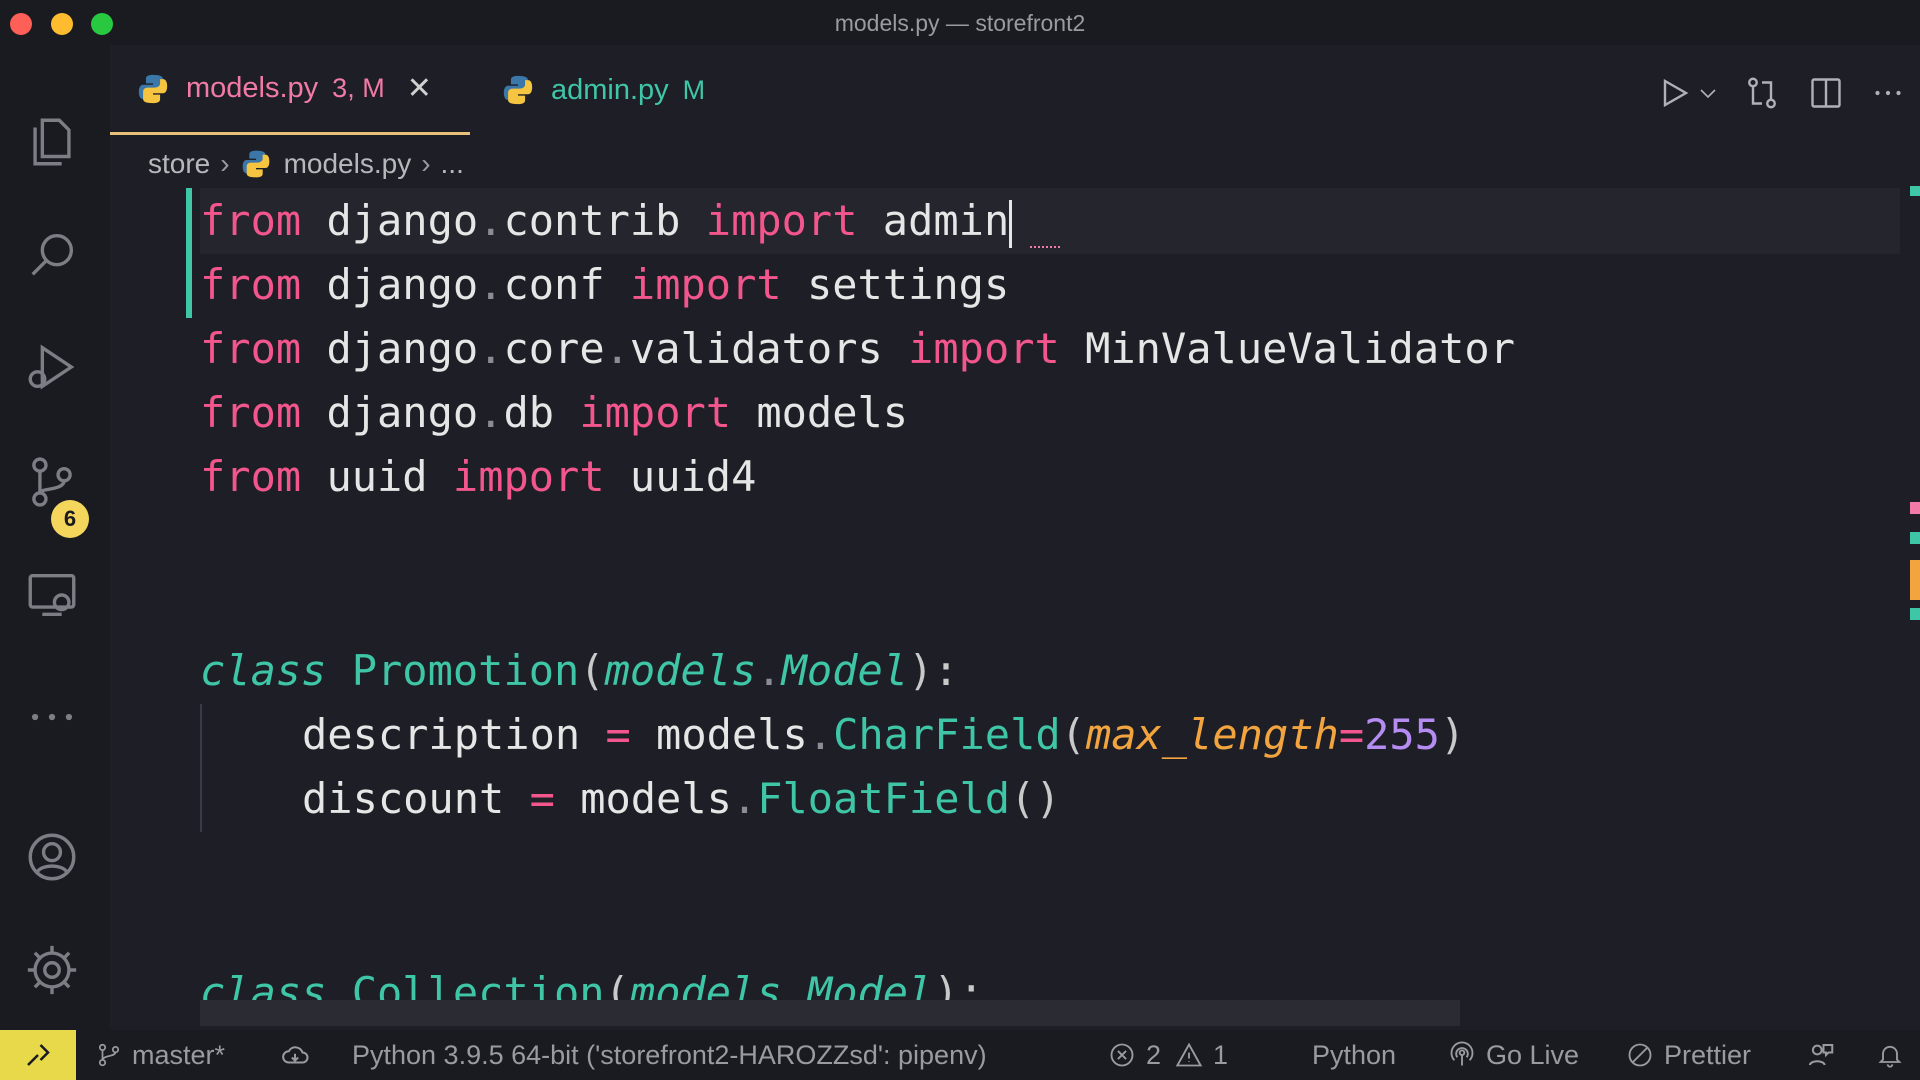  I want to click on sync-button, so click(300, 1055).